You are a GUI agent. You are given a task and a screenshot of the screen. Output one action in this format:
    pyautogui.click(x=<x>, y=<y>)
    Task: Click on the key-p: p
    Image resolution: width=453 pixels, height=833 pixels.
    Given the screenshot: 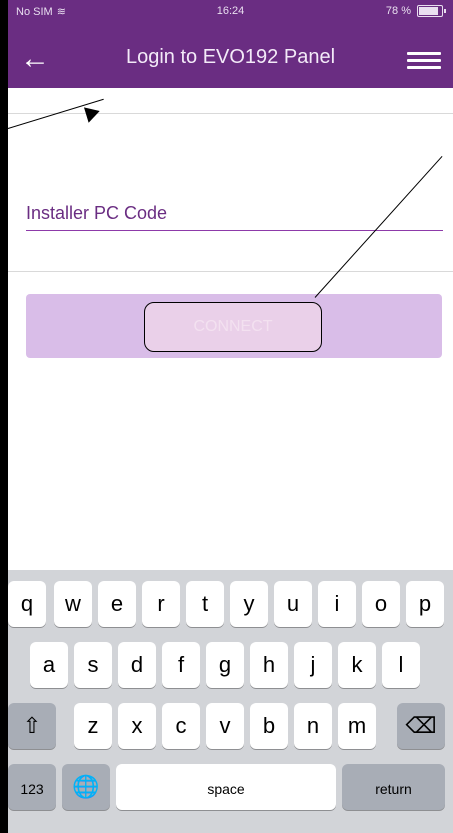 What is the action you would take?
    pyautogui.click(x=425, y=604)
    